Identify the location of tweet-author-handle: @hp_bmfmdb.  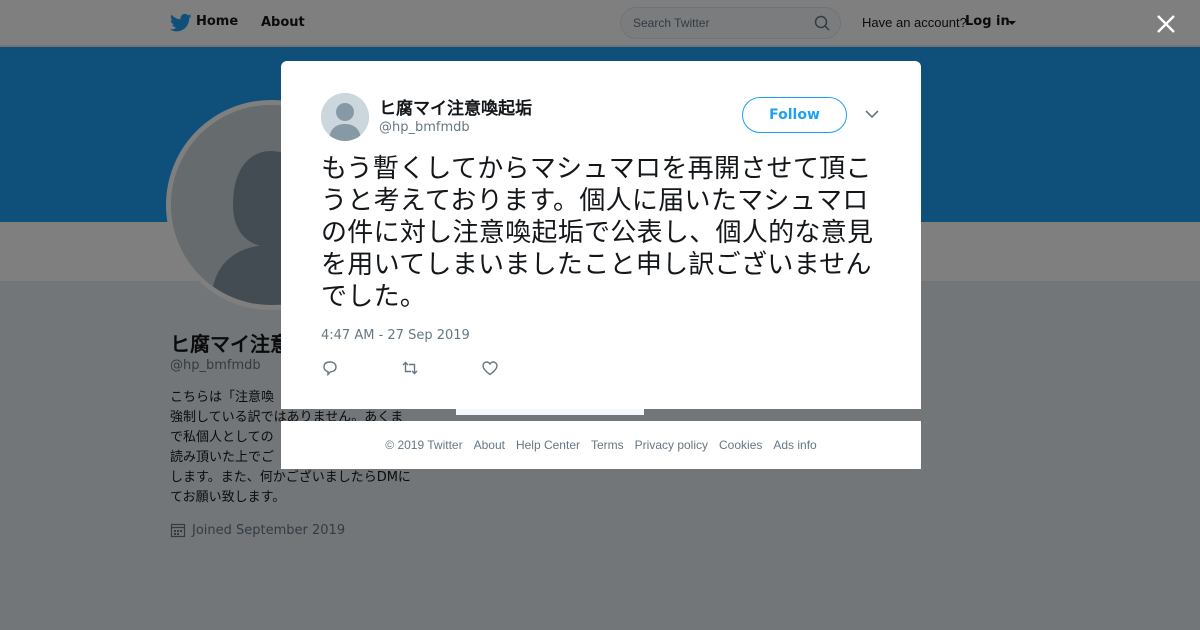
(424, 127).